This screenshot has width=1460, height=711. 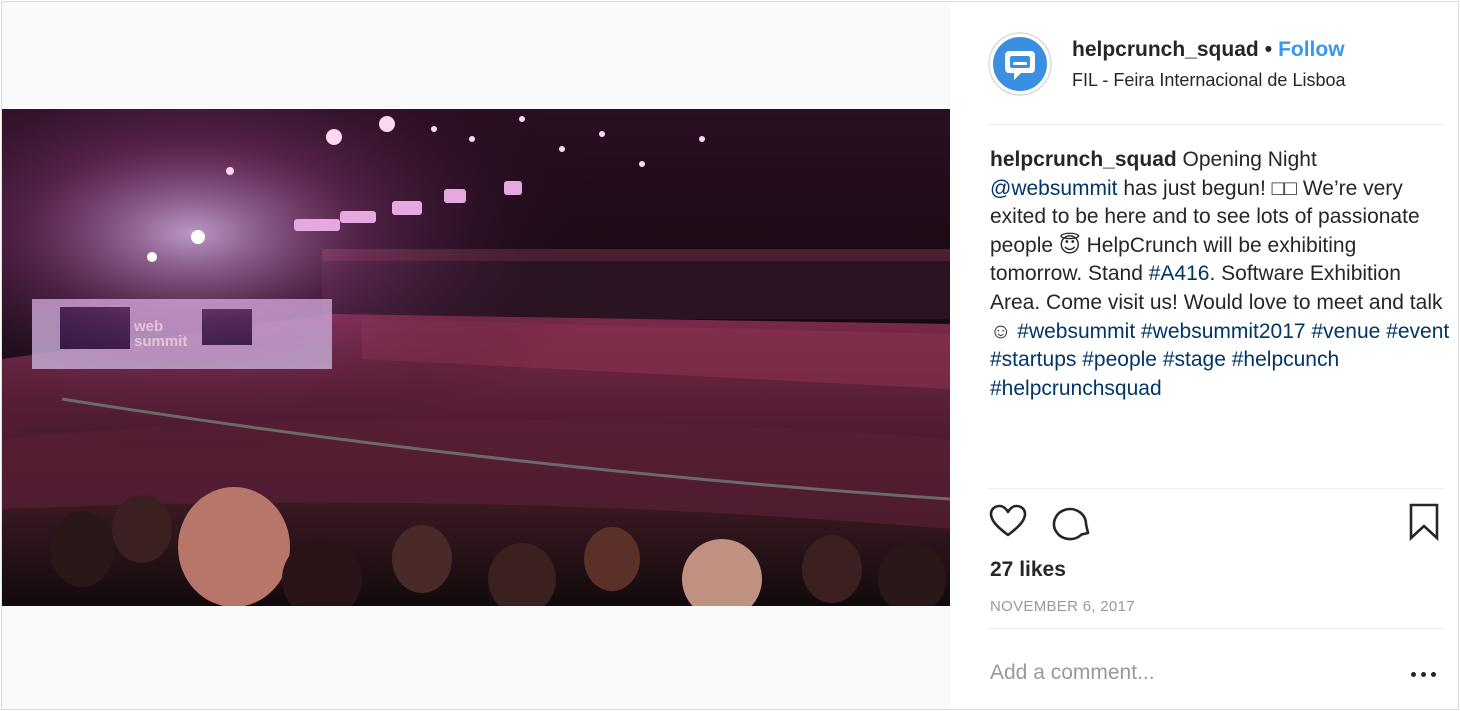 What do you see at coordinates (1076, 388) in the screenshot?
I see `hashtag-link: #helpcrunchsquad` at bounding box center [1076, 388].